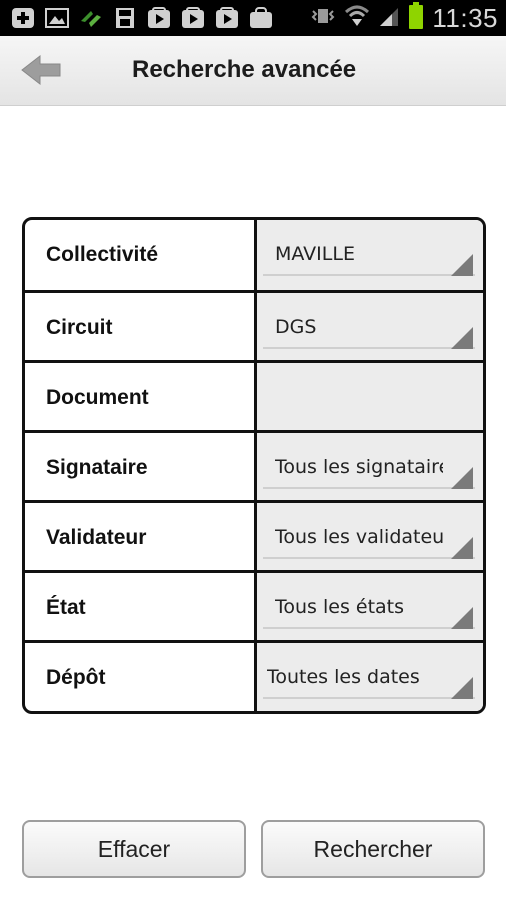  I want to click on notification-icons, so click(142, 18).